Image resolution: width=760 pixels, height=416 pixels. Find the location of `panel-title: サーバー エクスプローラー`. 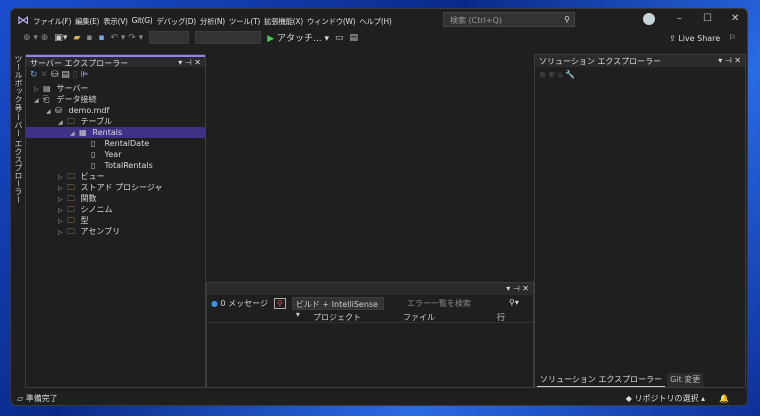

panel-title: サーバー エクスプローラー is located at coordinates (79, 63).